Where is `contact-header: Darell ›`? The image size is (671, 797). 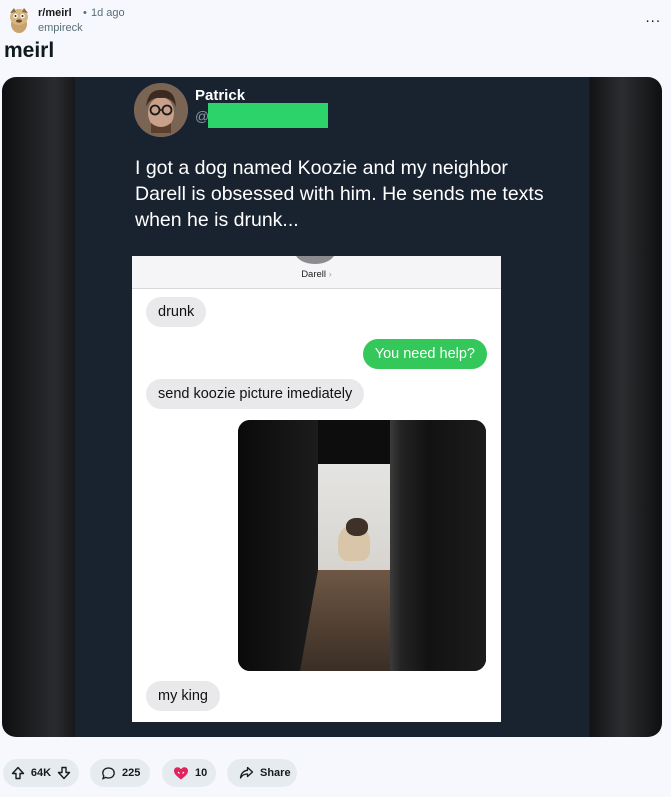 contact-header: Darell › is located at coordinates (316, 272).